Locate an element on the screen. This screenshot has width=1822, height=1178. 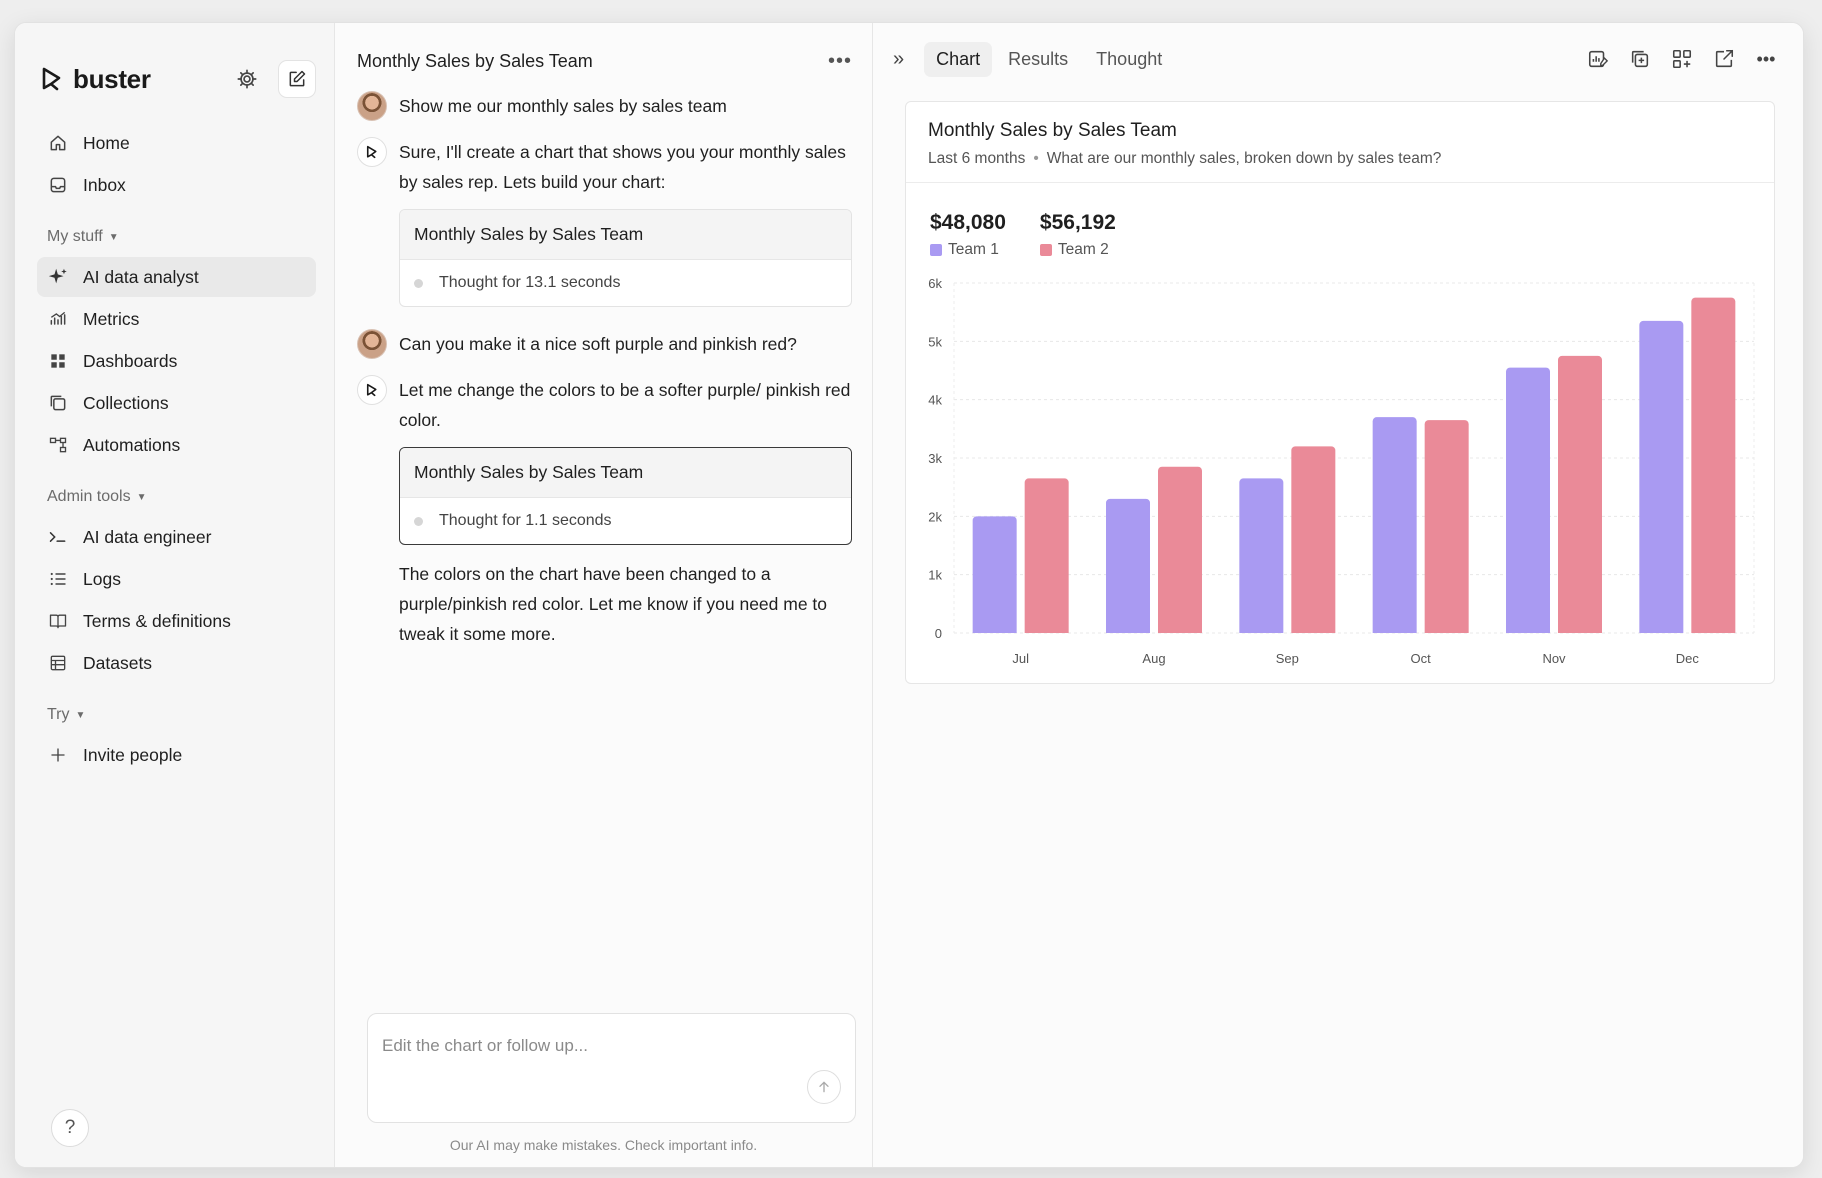
add-to-dashboard-button is located at coordinates (1682, 59).